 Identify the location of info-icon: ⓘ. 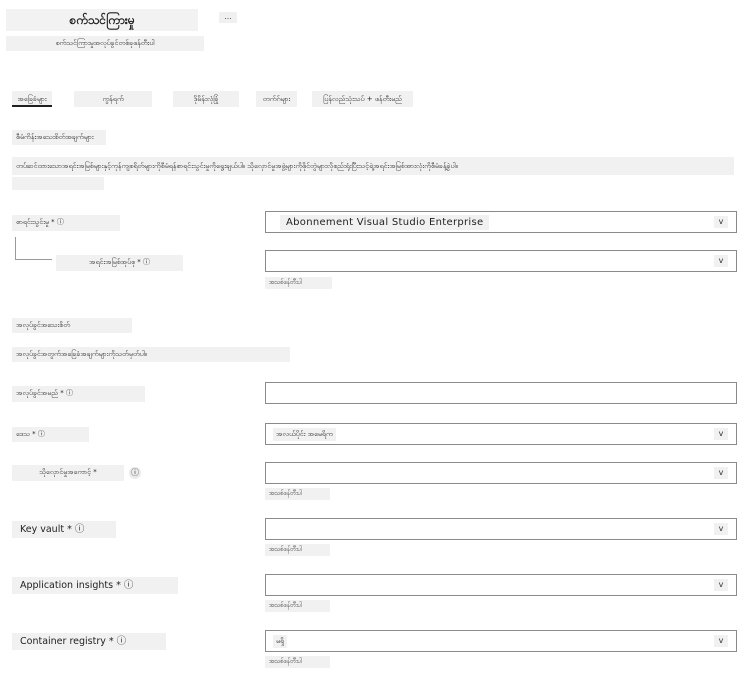
(135, 473).